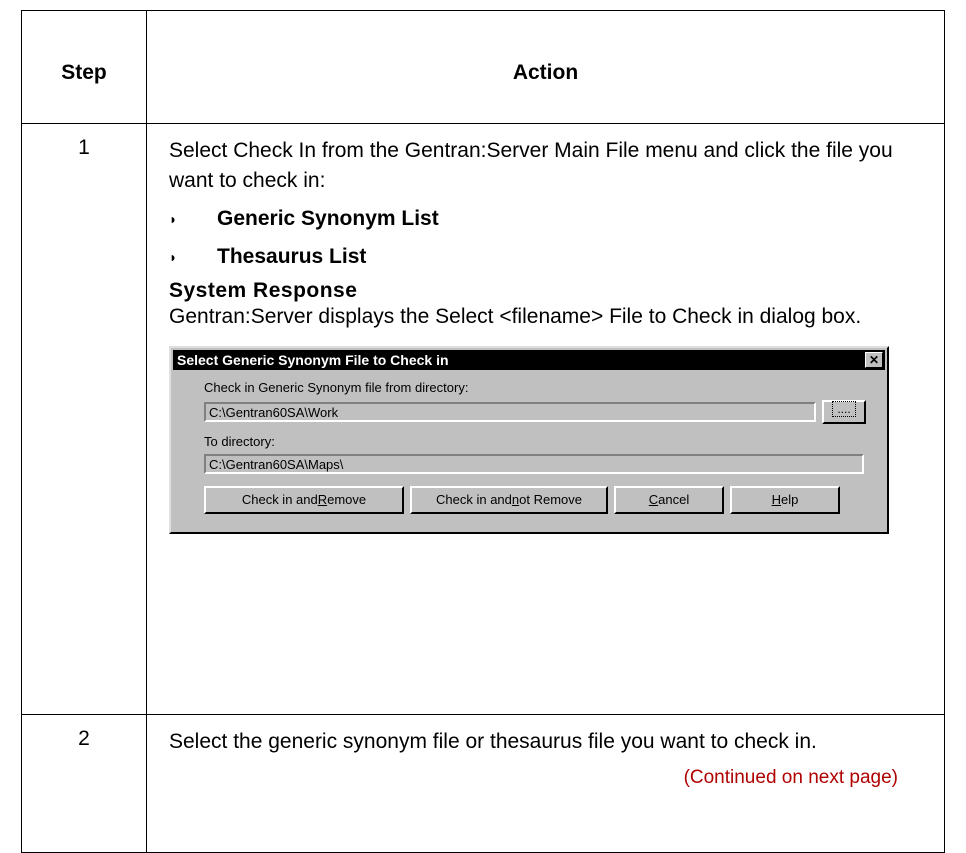  Describe the element at coordinates (549, 238) in the screenshot. I see `file-type-list: ◗ Generic Synonym List ◗ Thesaurus List` at that location.